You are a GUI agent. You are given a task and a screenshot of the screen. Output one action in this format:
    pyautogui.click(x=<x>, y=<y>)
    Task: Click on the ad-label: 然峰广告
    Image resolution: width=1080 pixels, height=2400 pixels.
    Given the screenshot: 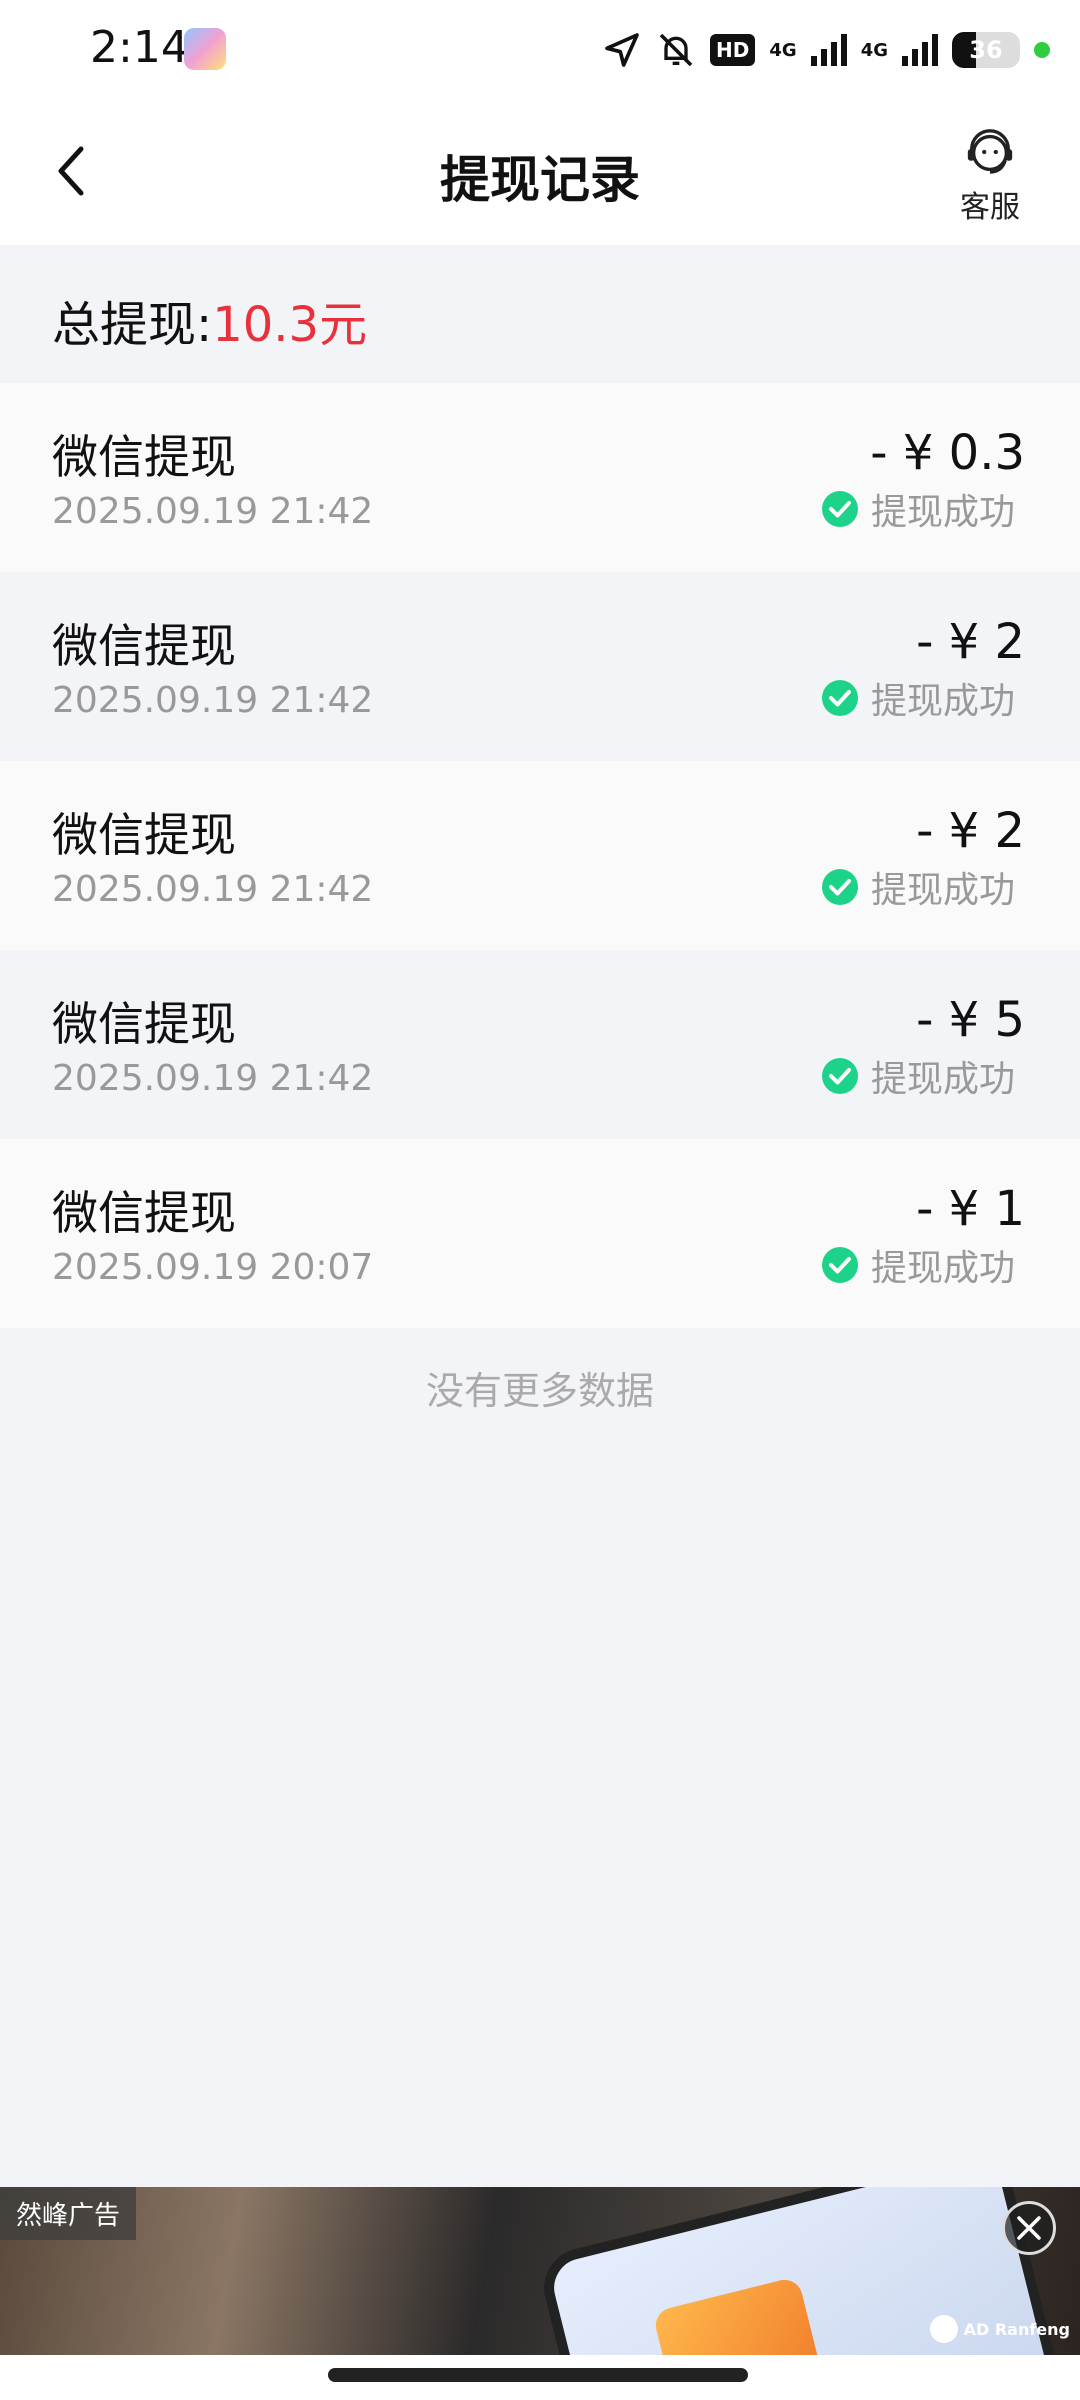 What is the action you would take?
    pyautogui.click(x=68, y=2213)
    